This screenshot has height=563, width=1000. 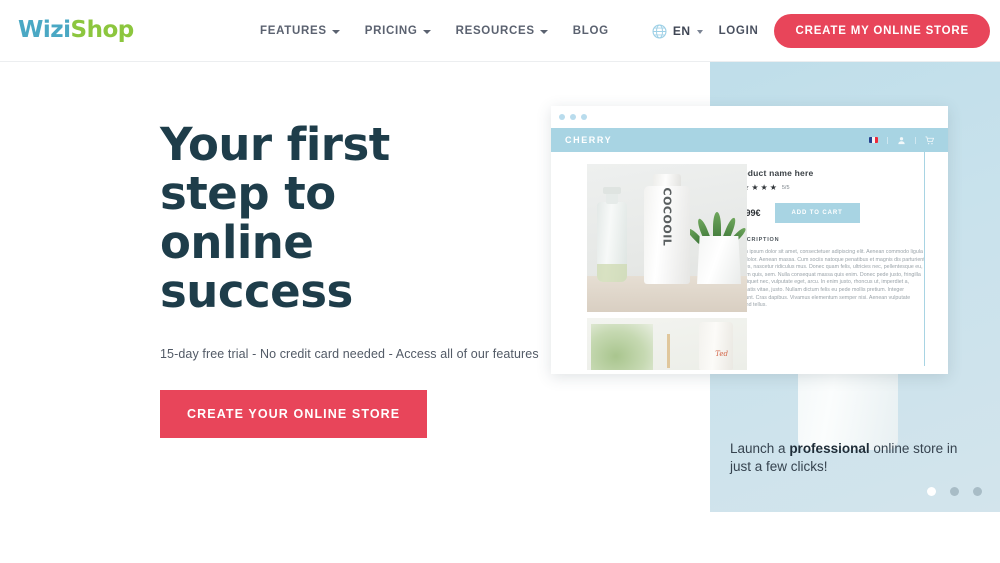 I want to click on create-store-hero-button: CREATE YOUR ONLINE STORE, so click(x=294, y=414).